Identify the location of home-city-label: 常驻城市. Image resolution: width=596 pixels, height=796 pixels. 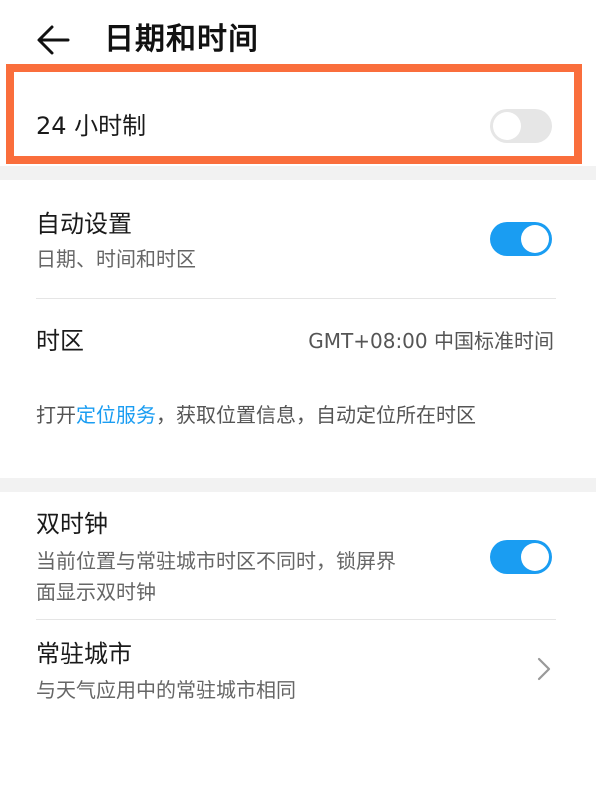
(84, 654).